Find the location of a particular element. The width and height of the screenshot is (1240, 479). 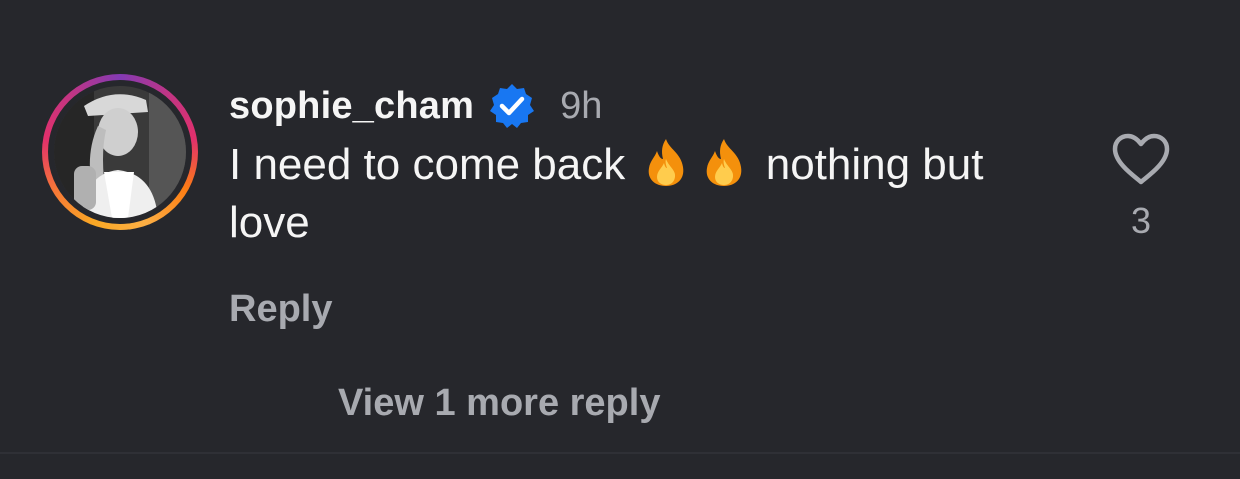

divider is located at coordinates (620, 453).